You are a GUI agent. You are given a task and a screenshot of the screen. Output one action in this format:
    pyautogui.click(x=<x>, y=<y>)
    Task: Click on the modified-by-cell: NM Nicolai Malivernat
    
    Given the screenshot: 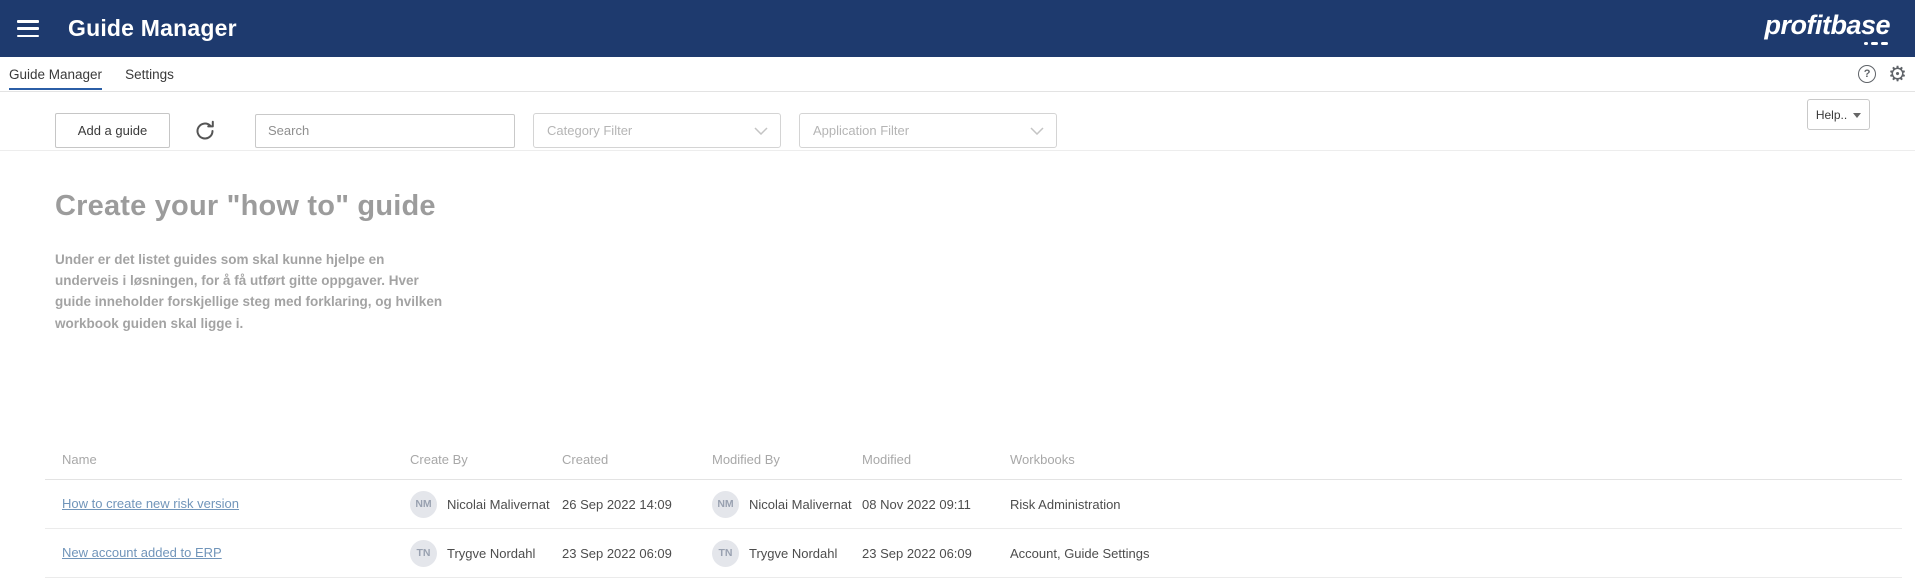 What is the action you would take?
    pyautogui.click(x=787, y=504)
    